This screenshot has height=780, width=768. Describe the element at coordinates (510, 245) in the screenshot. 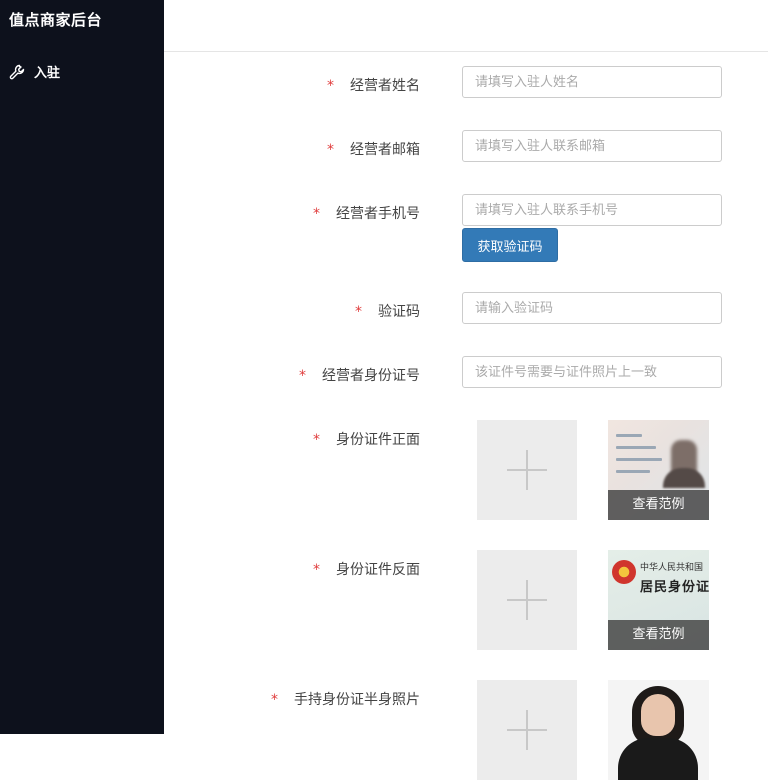

I see `get-verification-code-button: 获取验证码` at that location.